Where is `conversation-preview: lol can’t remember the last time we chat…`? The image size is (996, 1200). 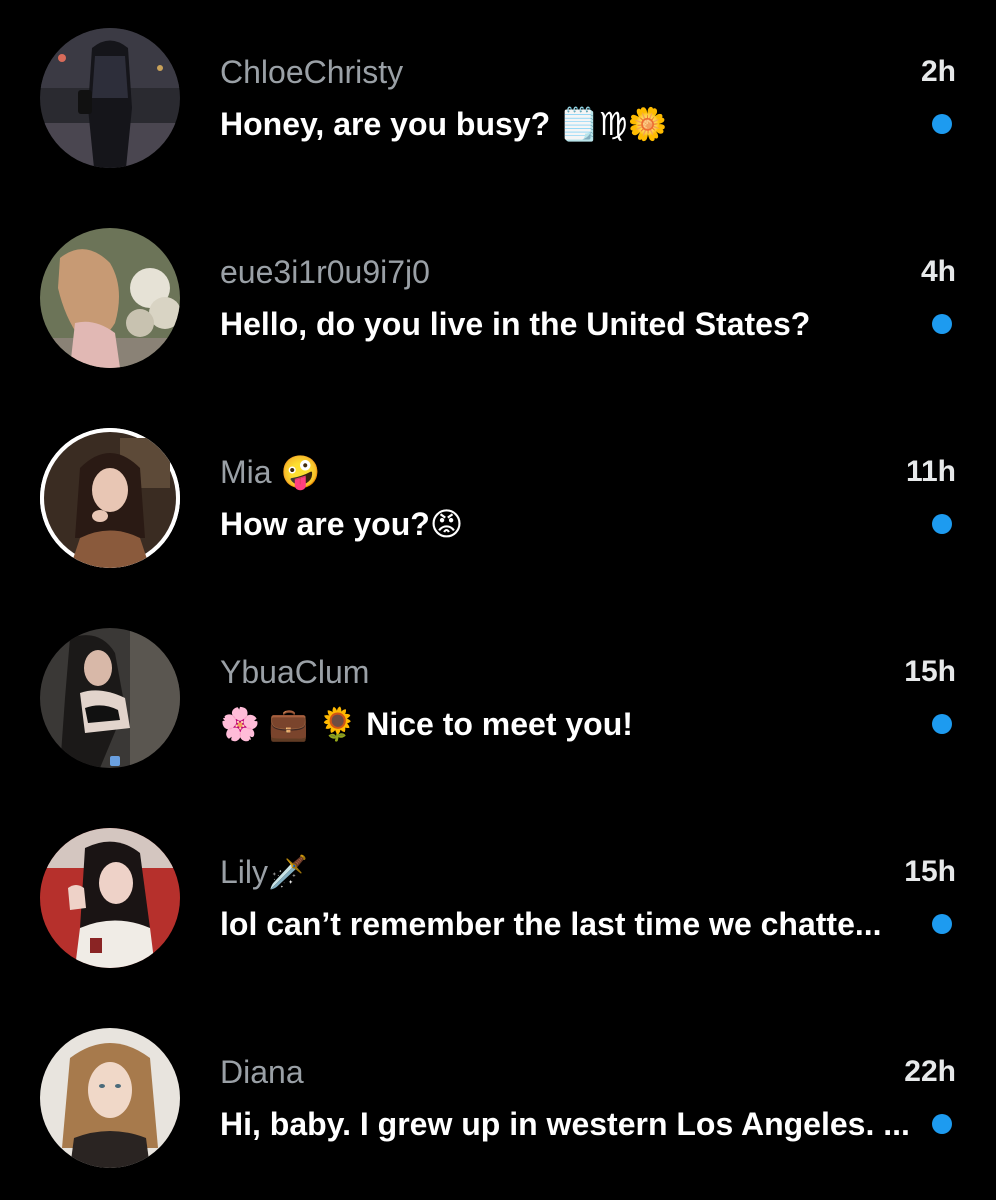 conversation-preview: lol can’t remember the last time we chat… is located at coordinates (551, 924).